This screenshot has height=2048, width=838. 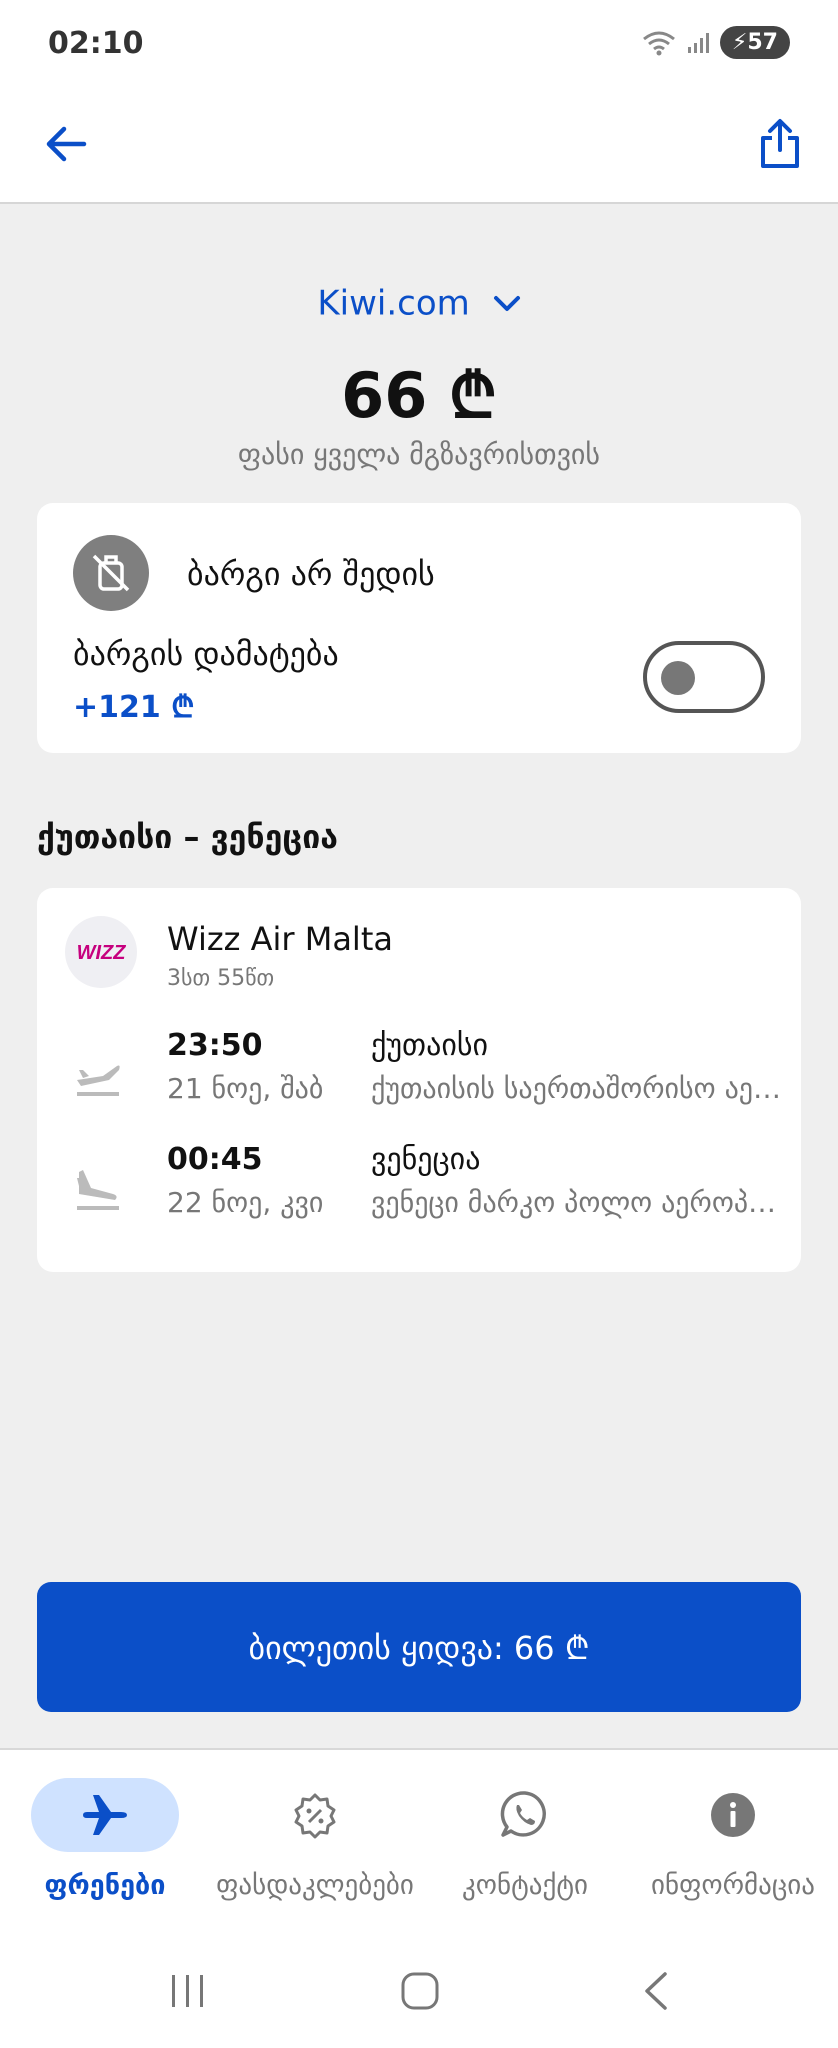 I want to click on price-note: ფასი ყველა მგზავრისთვის, so click(x=419, y=454).